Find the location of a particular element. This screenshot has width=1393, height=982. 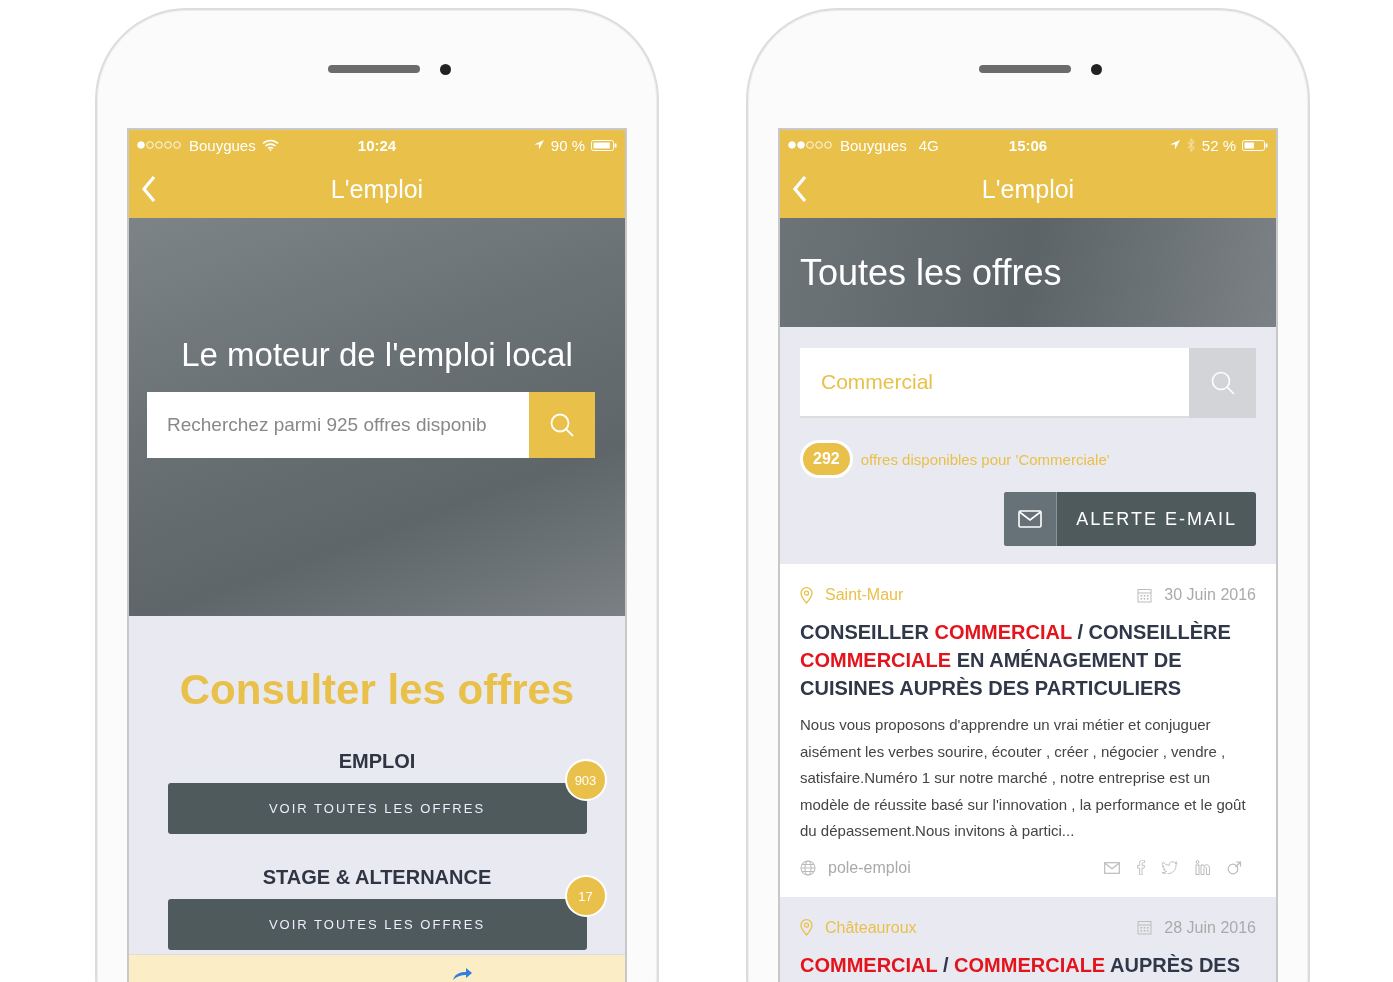

network-label: 4G is located at coordinates (928, 145).